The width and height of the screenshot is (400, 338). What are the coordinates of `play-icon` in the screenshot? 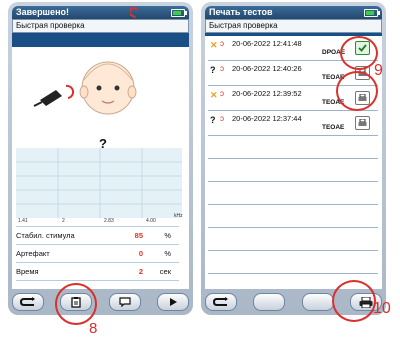 It's located at (173, 302).